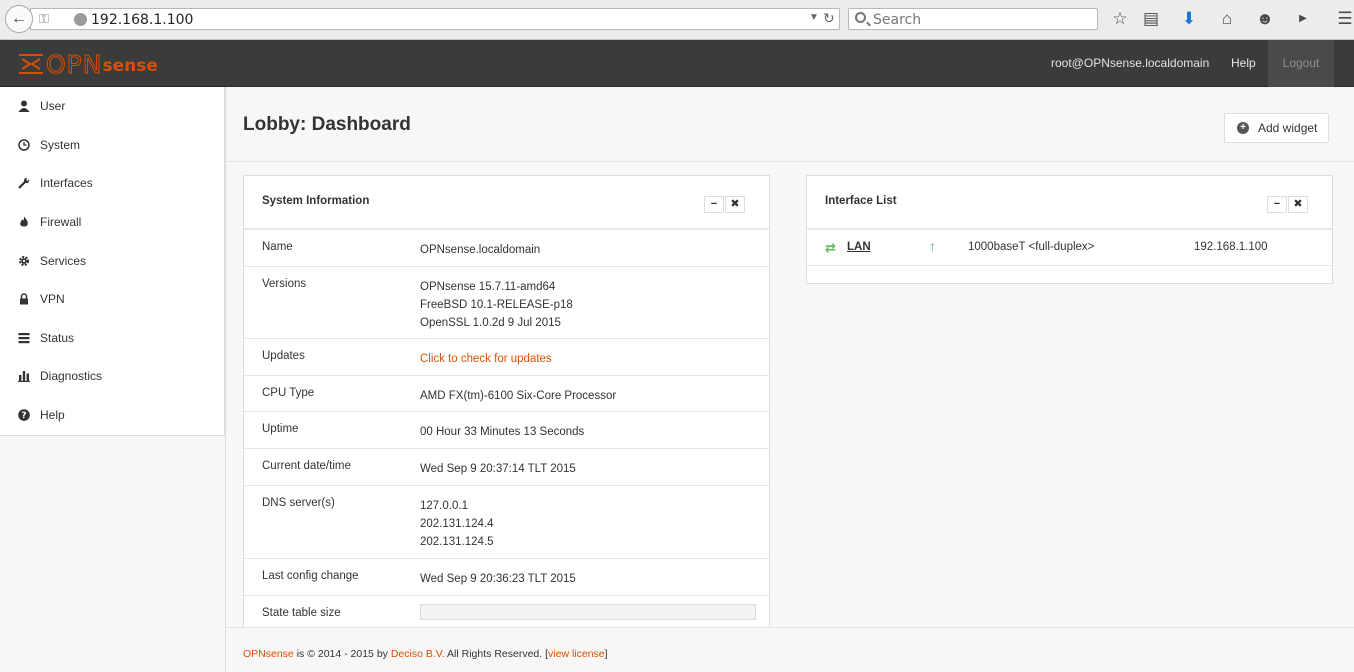  What do you see at coordinates (1130, 63) in the screenshot?
I see `user-menu-link: root@OPNsense.localdomain` at bounding box center [1130, 63].